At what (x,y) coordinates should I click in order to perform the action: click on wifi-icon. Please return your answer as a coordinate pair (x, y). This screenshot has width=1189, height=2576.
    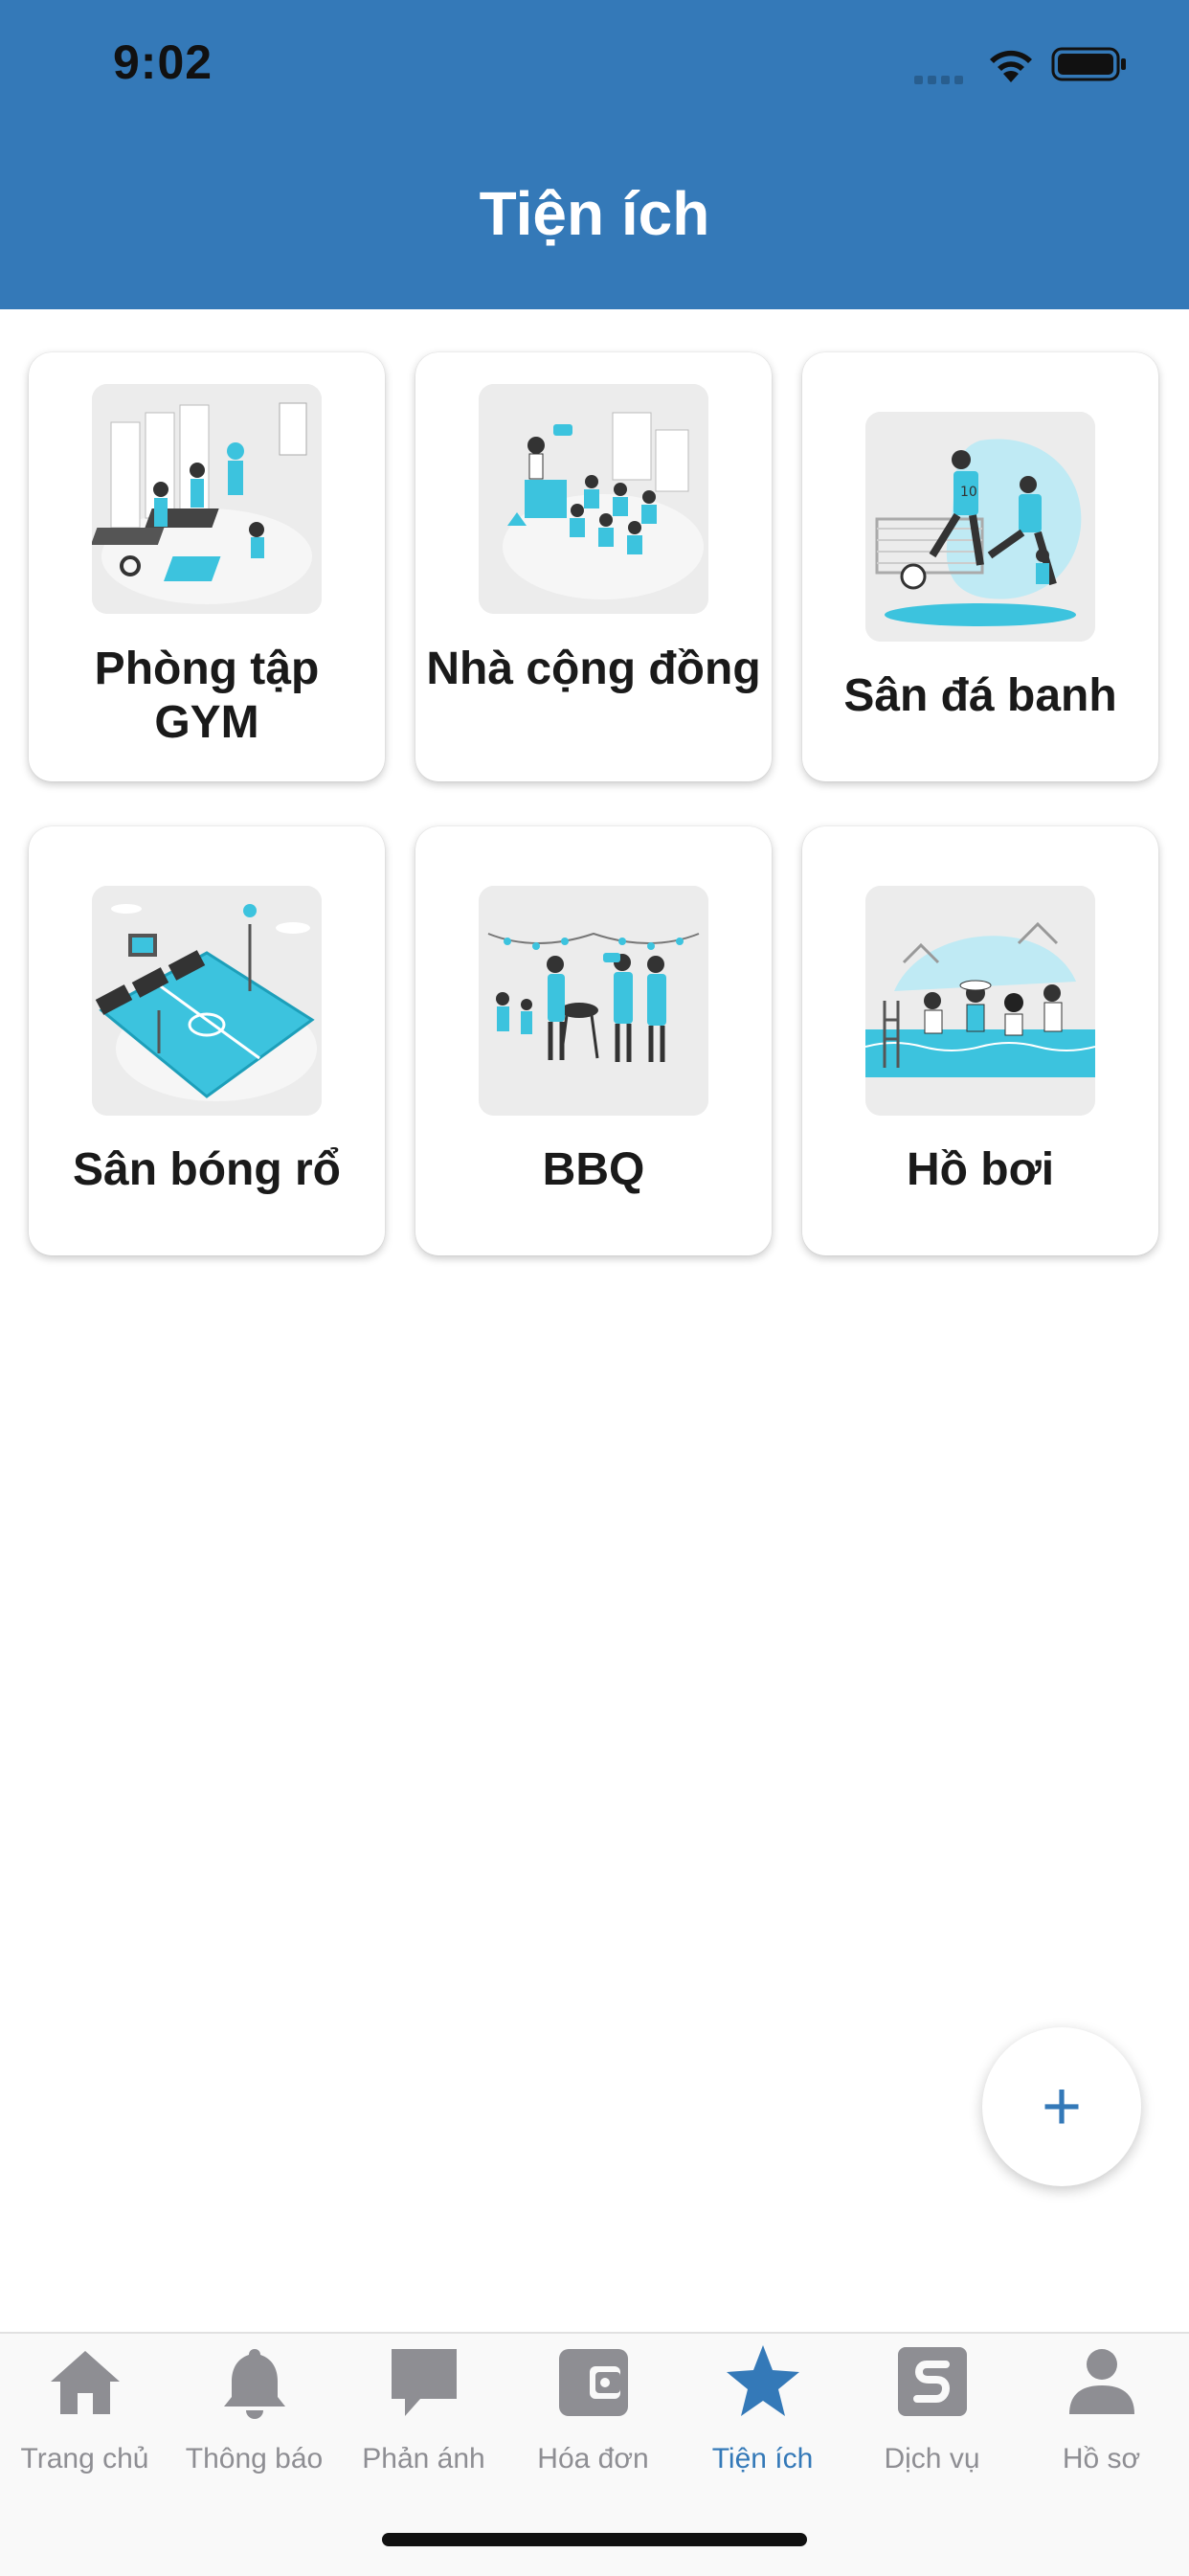
    Looking at the image, I should click on (1011, 66).